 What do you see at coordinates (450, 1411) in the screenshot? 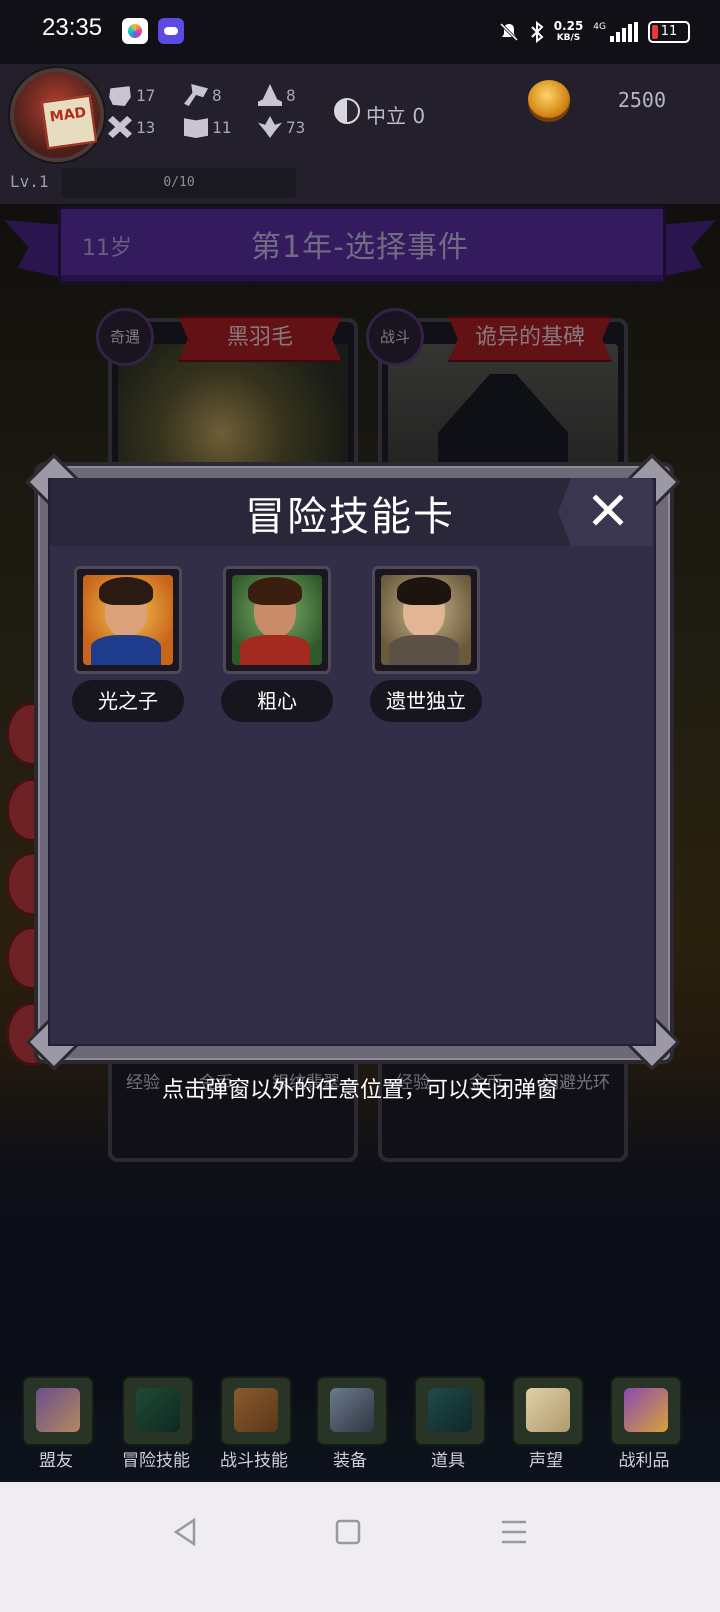
I see `pouch-icon` at bounding box center [450, 1411].